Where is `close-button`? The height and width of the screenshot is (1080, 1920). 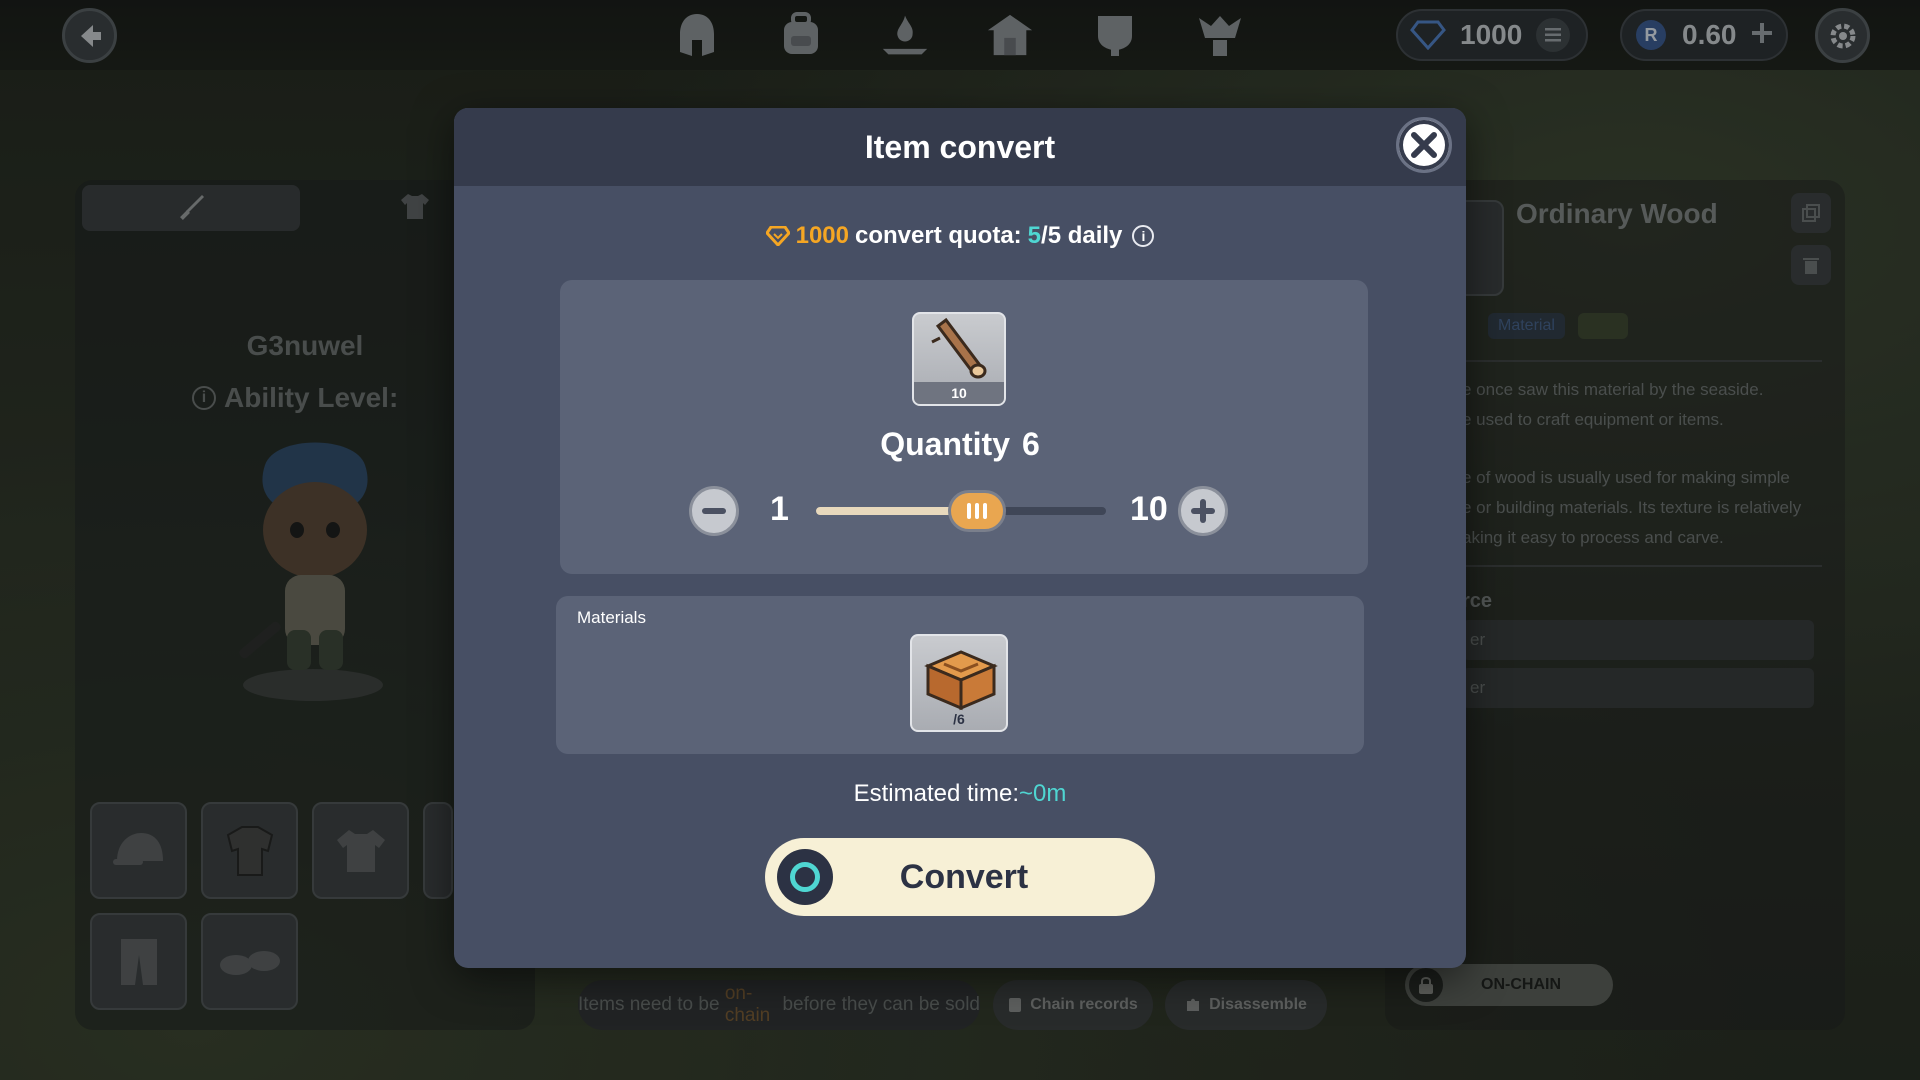 close-button is located at coordinates (1424, 145).